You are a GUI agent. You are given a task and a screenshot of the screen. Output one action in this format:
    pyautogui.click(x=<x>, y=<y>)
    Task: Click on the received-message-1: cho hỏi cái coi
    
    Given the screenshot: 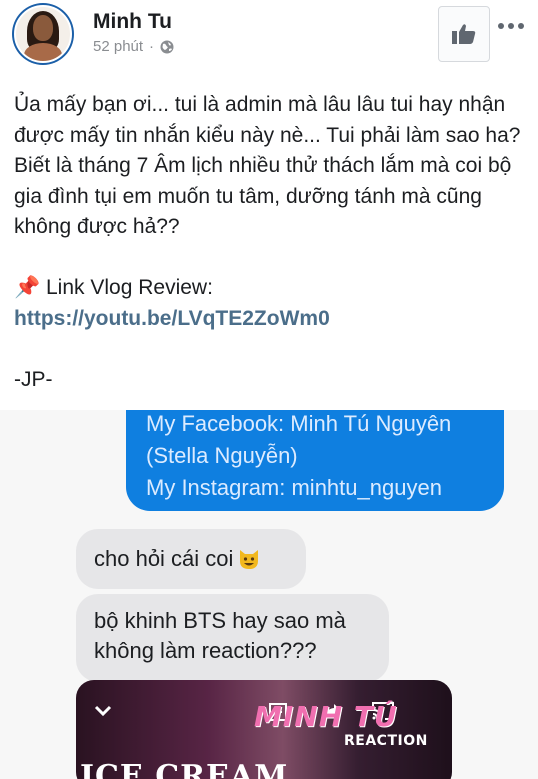 What is the action you would take?
    pyautogui.click(x=191, y=559)
    